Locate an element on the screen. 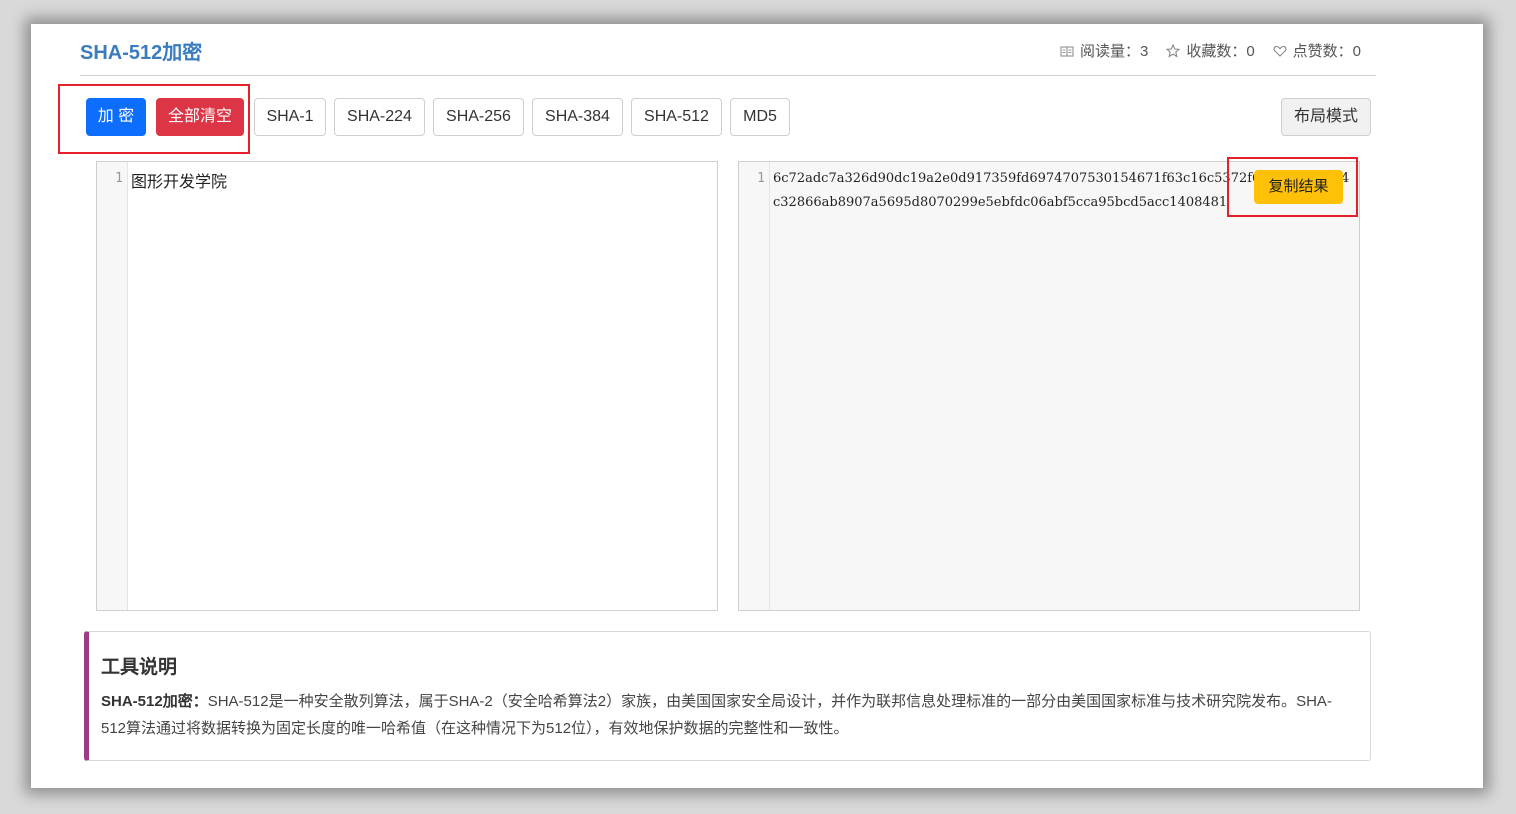 The height and width of the screenshot is (814, 1516). read-count: 阅读量：3 is located at coordinates (1104, 50).